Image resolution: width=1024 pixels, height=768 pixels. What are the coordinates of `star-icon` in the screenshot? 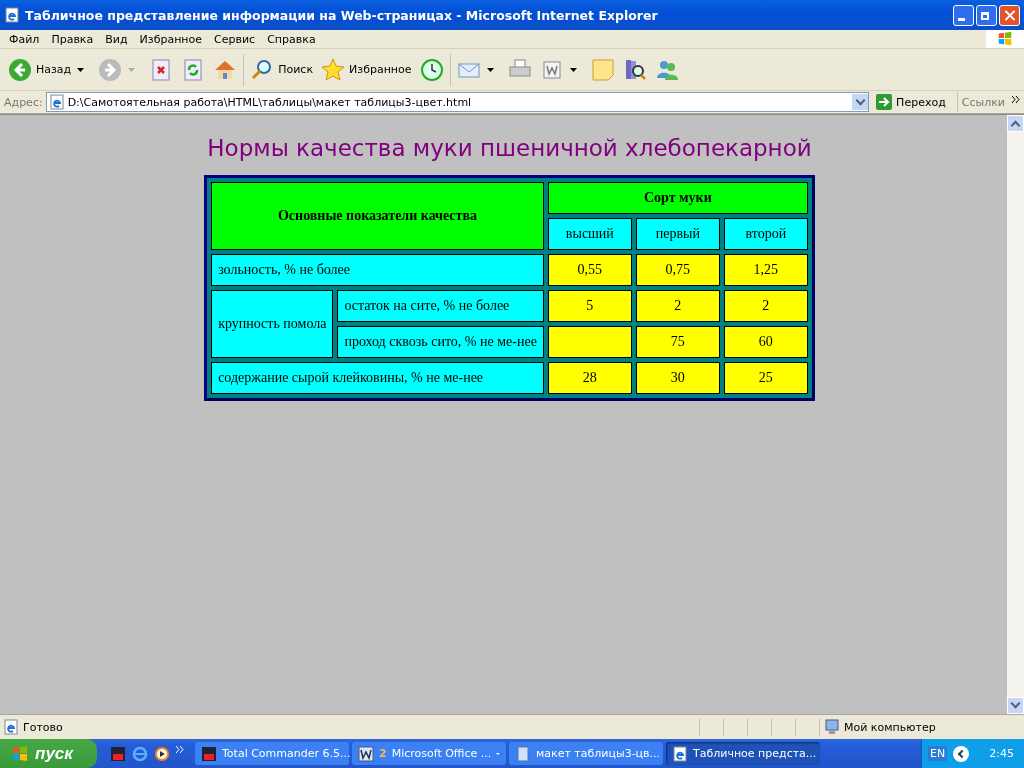 It's located at (333, 69).